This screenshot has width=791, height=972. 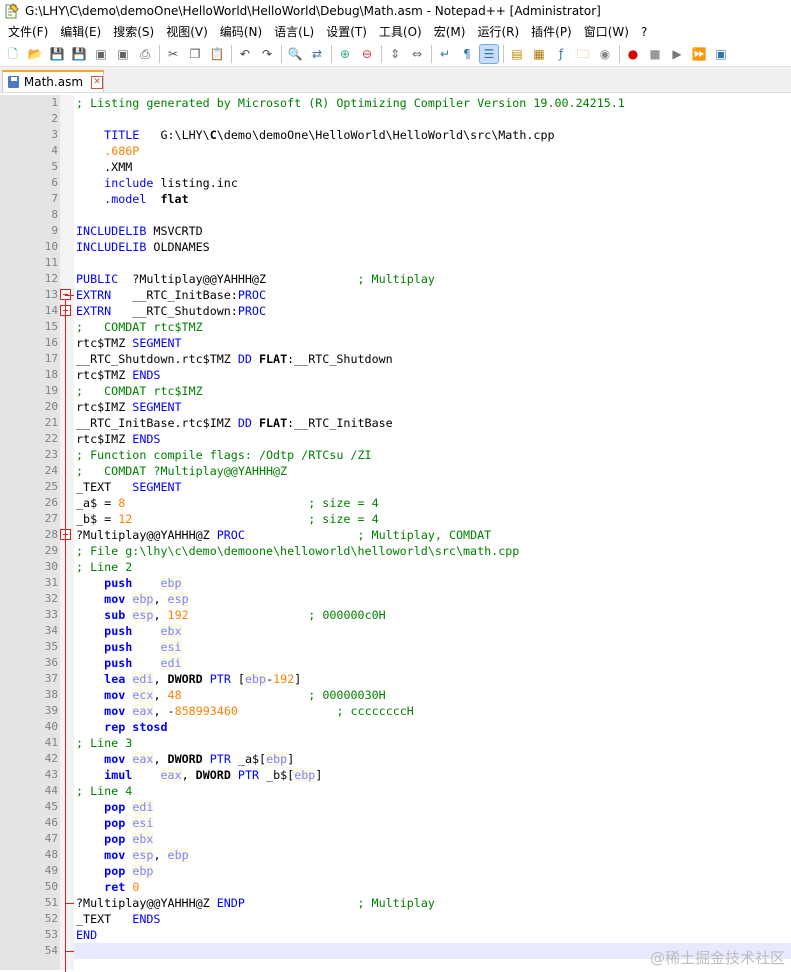 I want to click on code-line: 15 ; COMDAT rtc$TMZ, so click(x=418, y=327).